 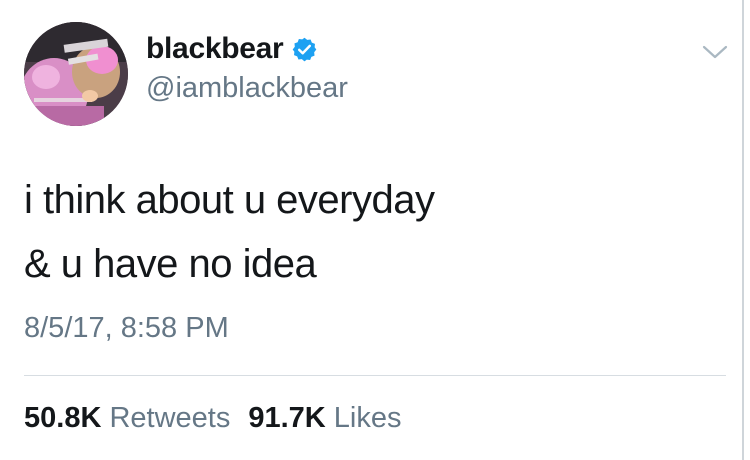 I want to click on likes-count: 91.7K, so click(x=287, y=418).